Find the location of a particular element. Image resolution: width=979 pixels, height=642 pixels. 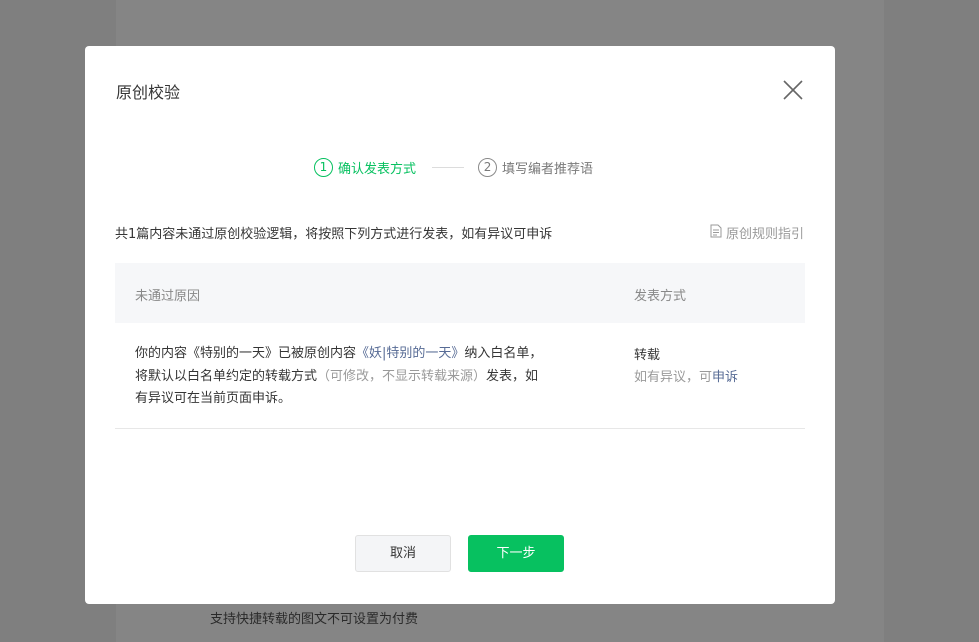

rules-guide-label: 原创规则指引 is located at coordinates (764, 234).